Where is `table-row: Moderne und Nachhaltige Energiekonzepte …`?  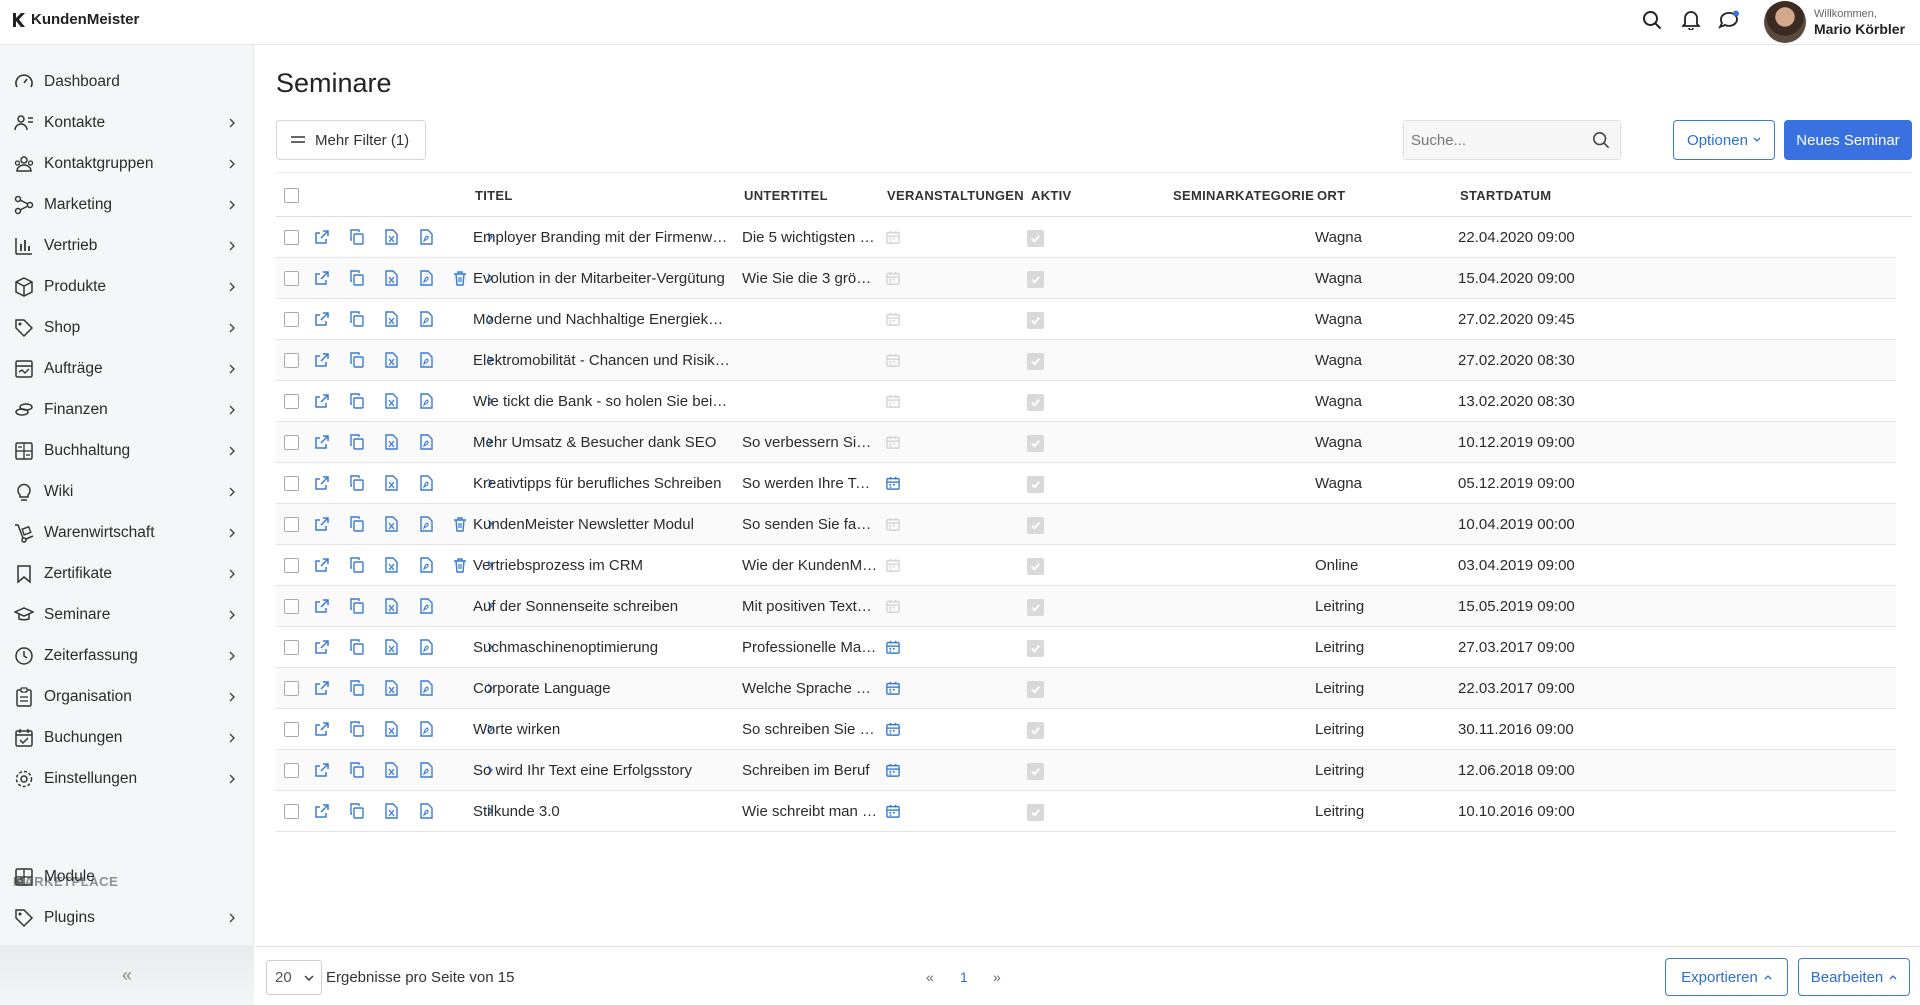
table-row: Moderne und Nachhaltige Energiekonzepte … is located at coordinates (1086, 319).